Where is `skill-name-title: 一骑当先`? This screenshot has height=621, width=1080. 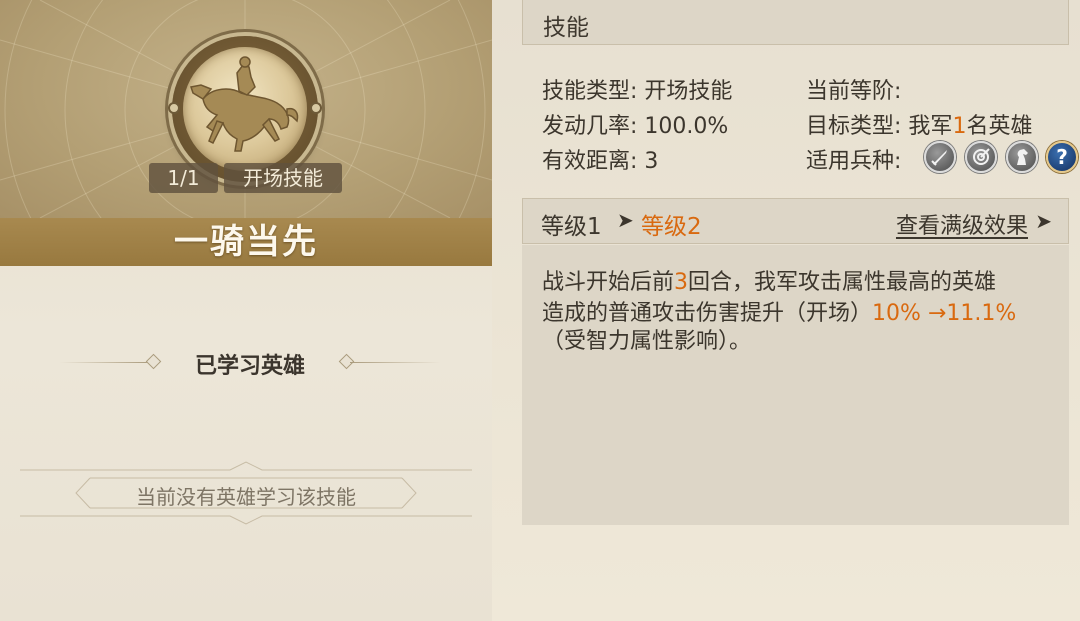 skill-name-title: 一骑当先 is located at coordinates (246, 242).